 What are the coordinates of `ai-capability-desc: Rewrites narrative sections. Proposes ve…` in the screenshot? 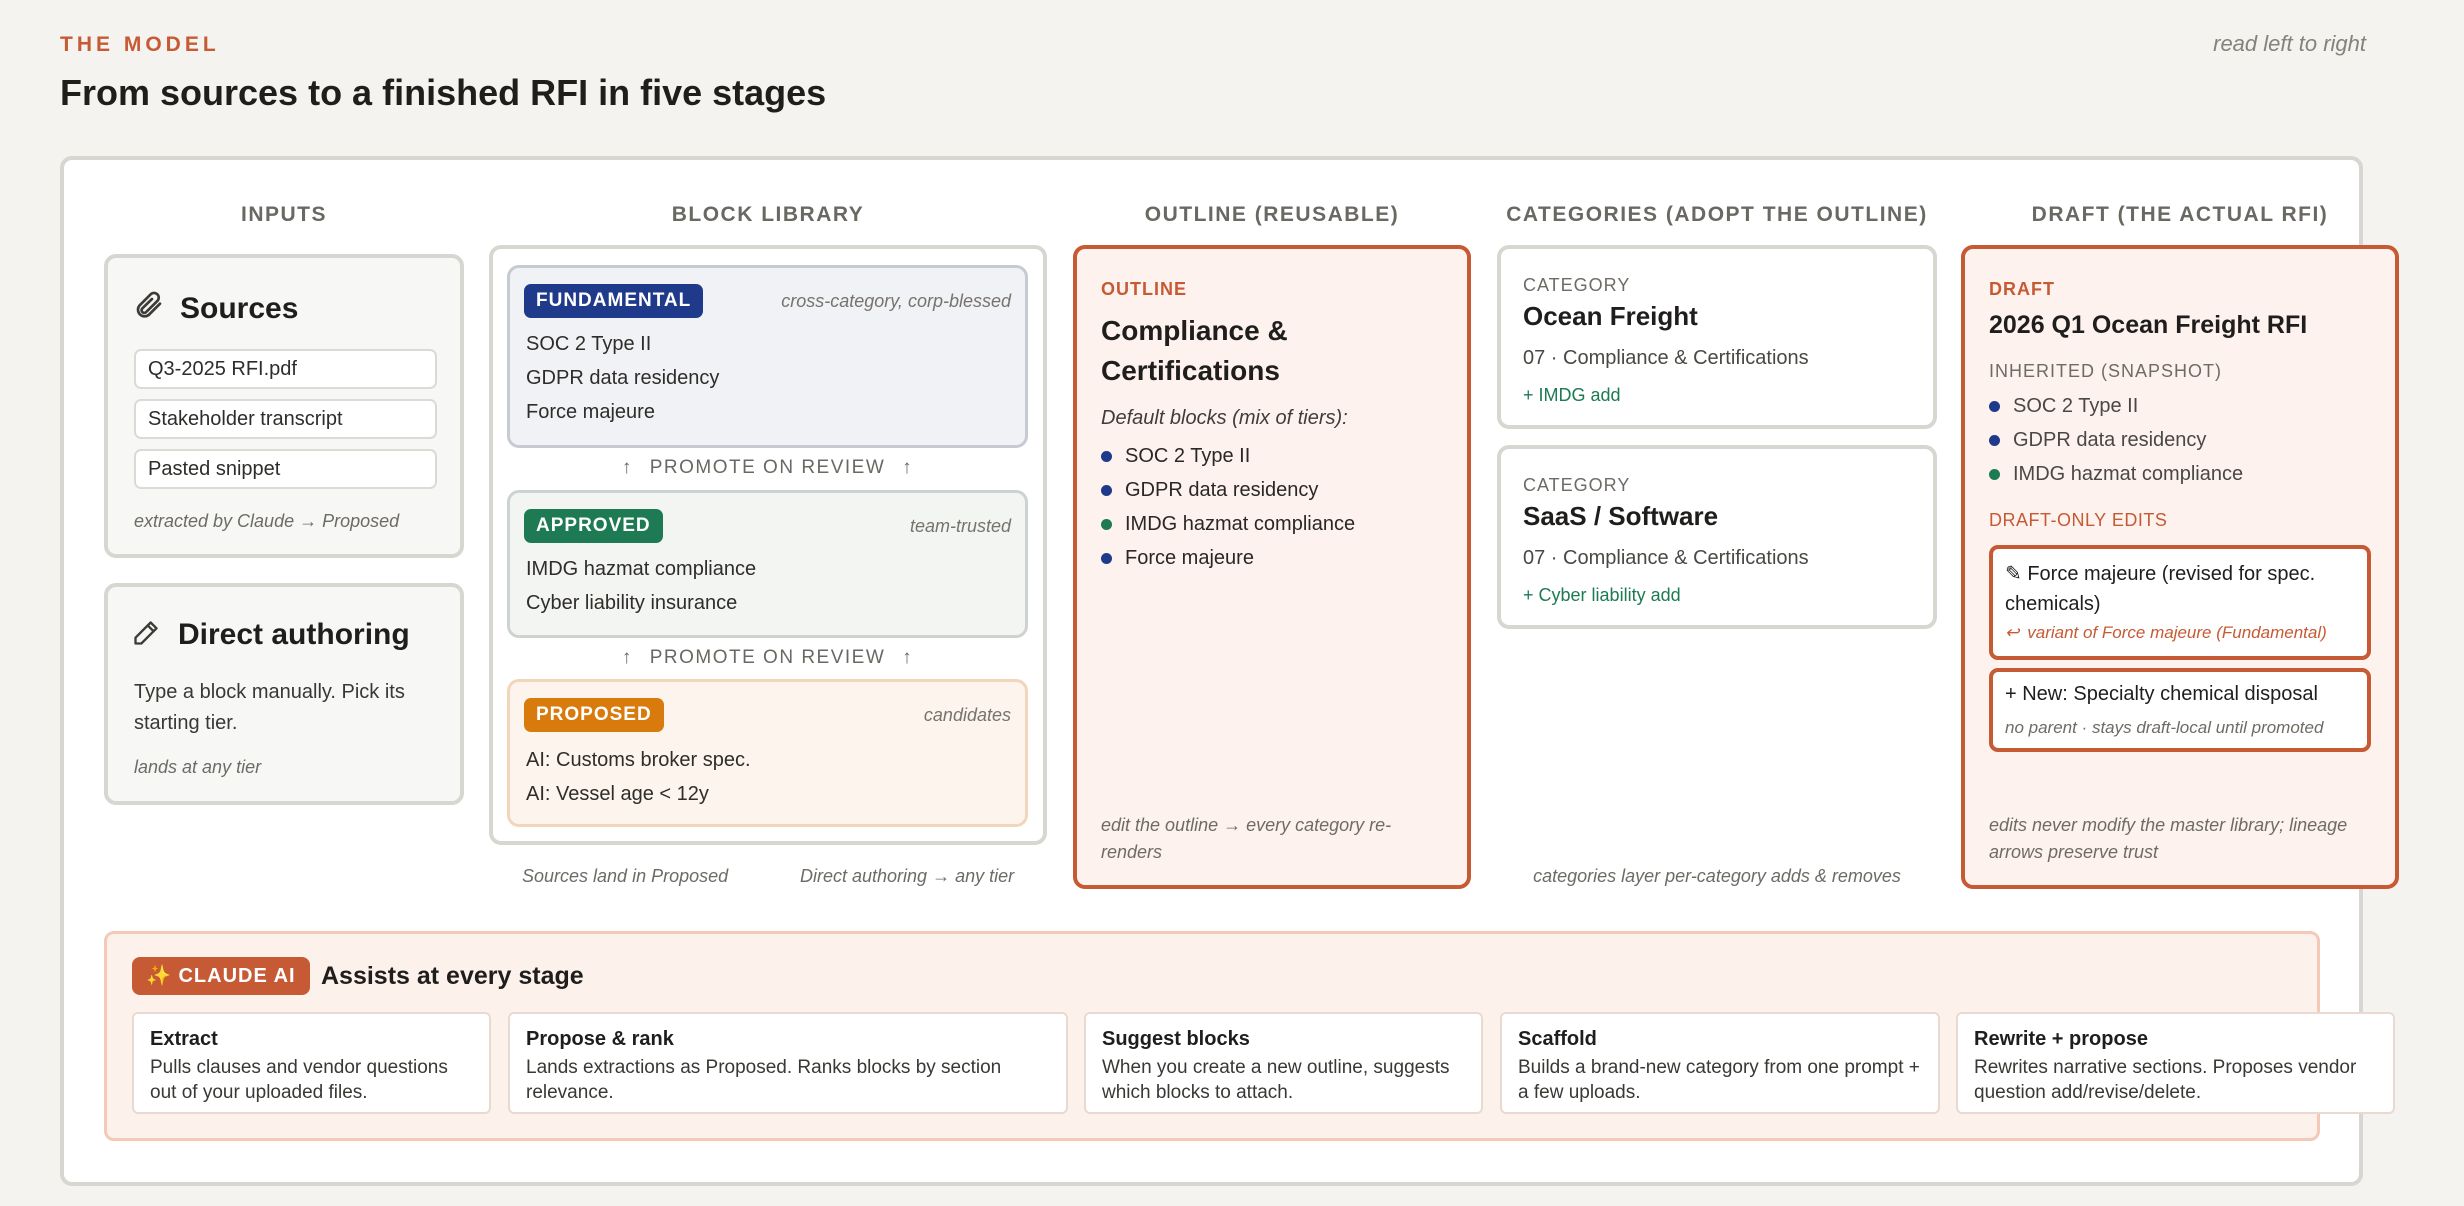 It's located at (2165, 1080).